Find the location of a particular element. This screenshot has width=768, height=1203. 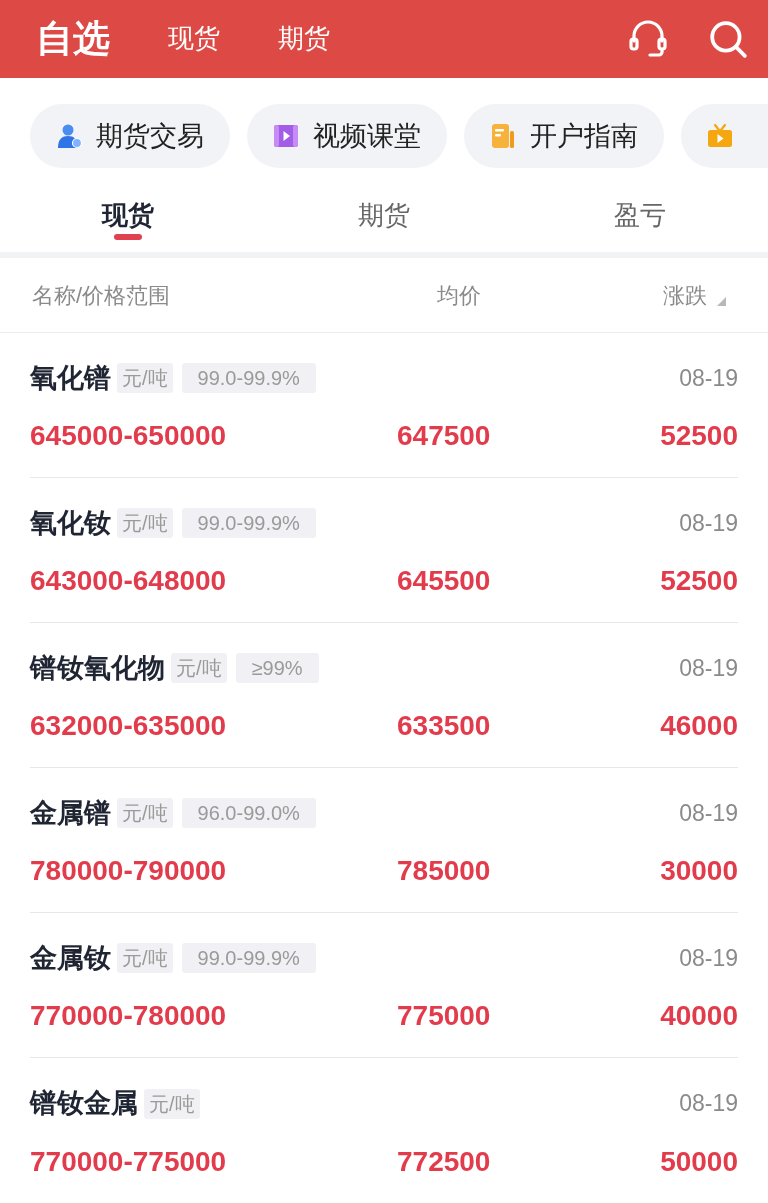

price-change: 46000 is located at coordinates (699, 725).